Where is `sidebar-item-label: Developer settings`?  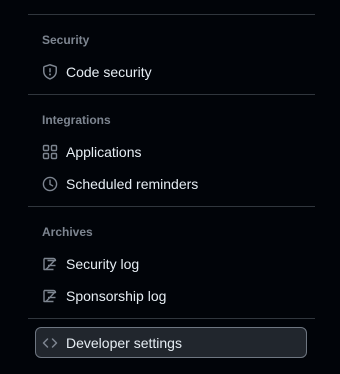
sidebar-item-label: Developer settings is located at coordinates (124, 342).